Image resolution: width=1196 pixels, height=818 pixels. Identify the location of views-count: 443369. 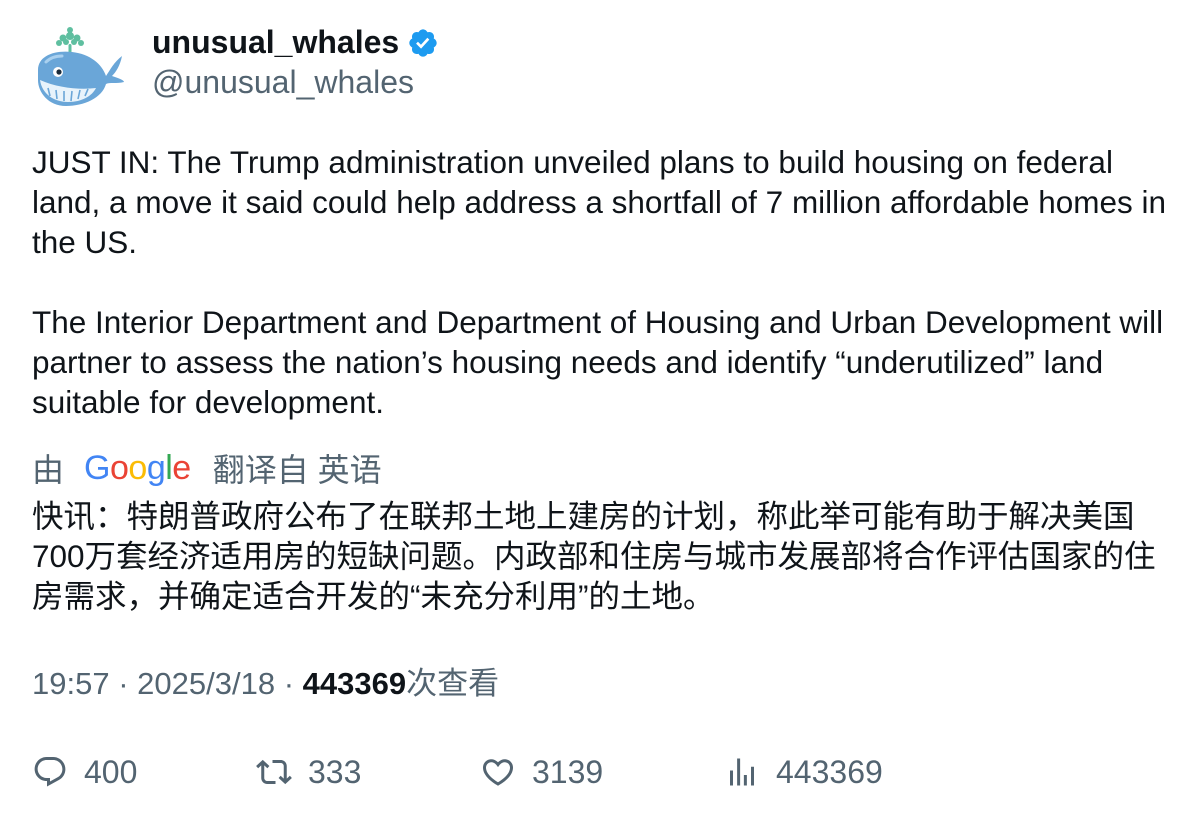
(354, 683).